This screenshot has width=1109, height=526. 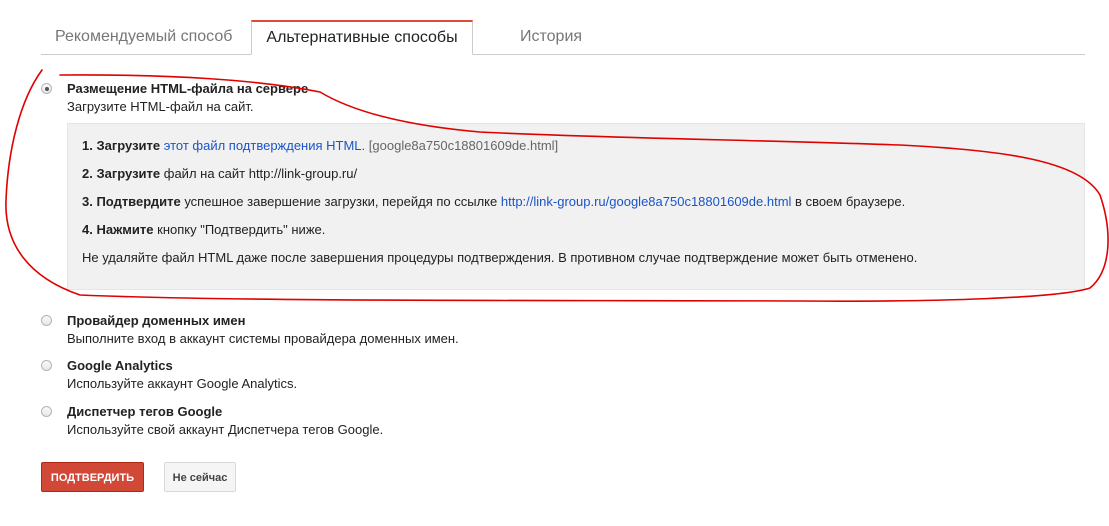 I want to click on tab-history: История, so click(x=551, y=37).